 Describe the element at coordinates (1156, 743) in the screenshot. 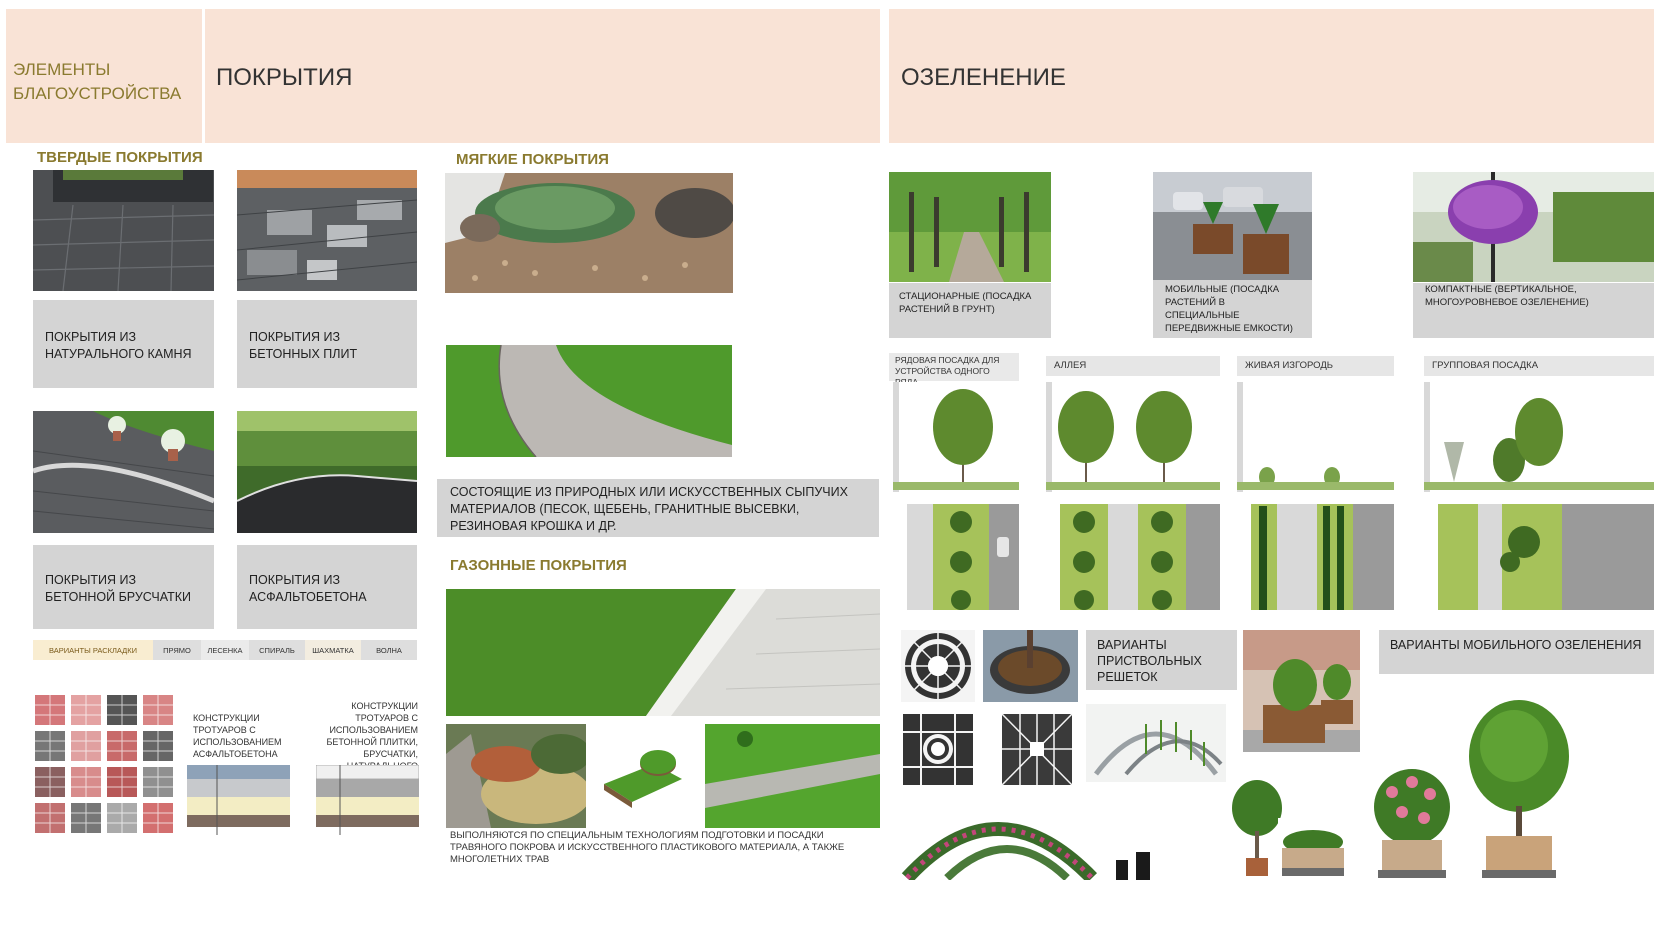

I see `arch-planter-photo` at that location.